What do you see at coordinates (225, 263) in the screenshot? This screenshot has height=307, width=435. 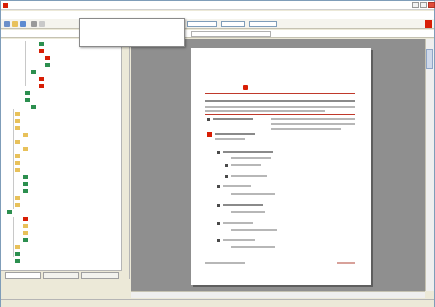 I see `footer-text` at bounding box center [225, 263].